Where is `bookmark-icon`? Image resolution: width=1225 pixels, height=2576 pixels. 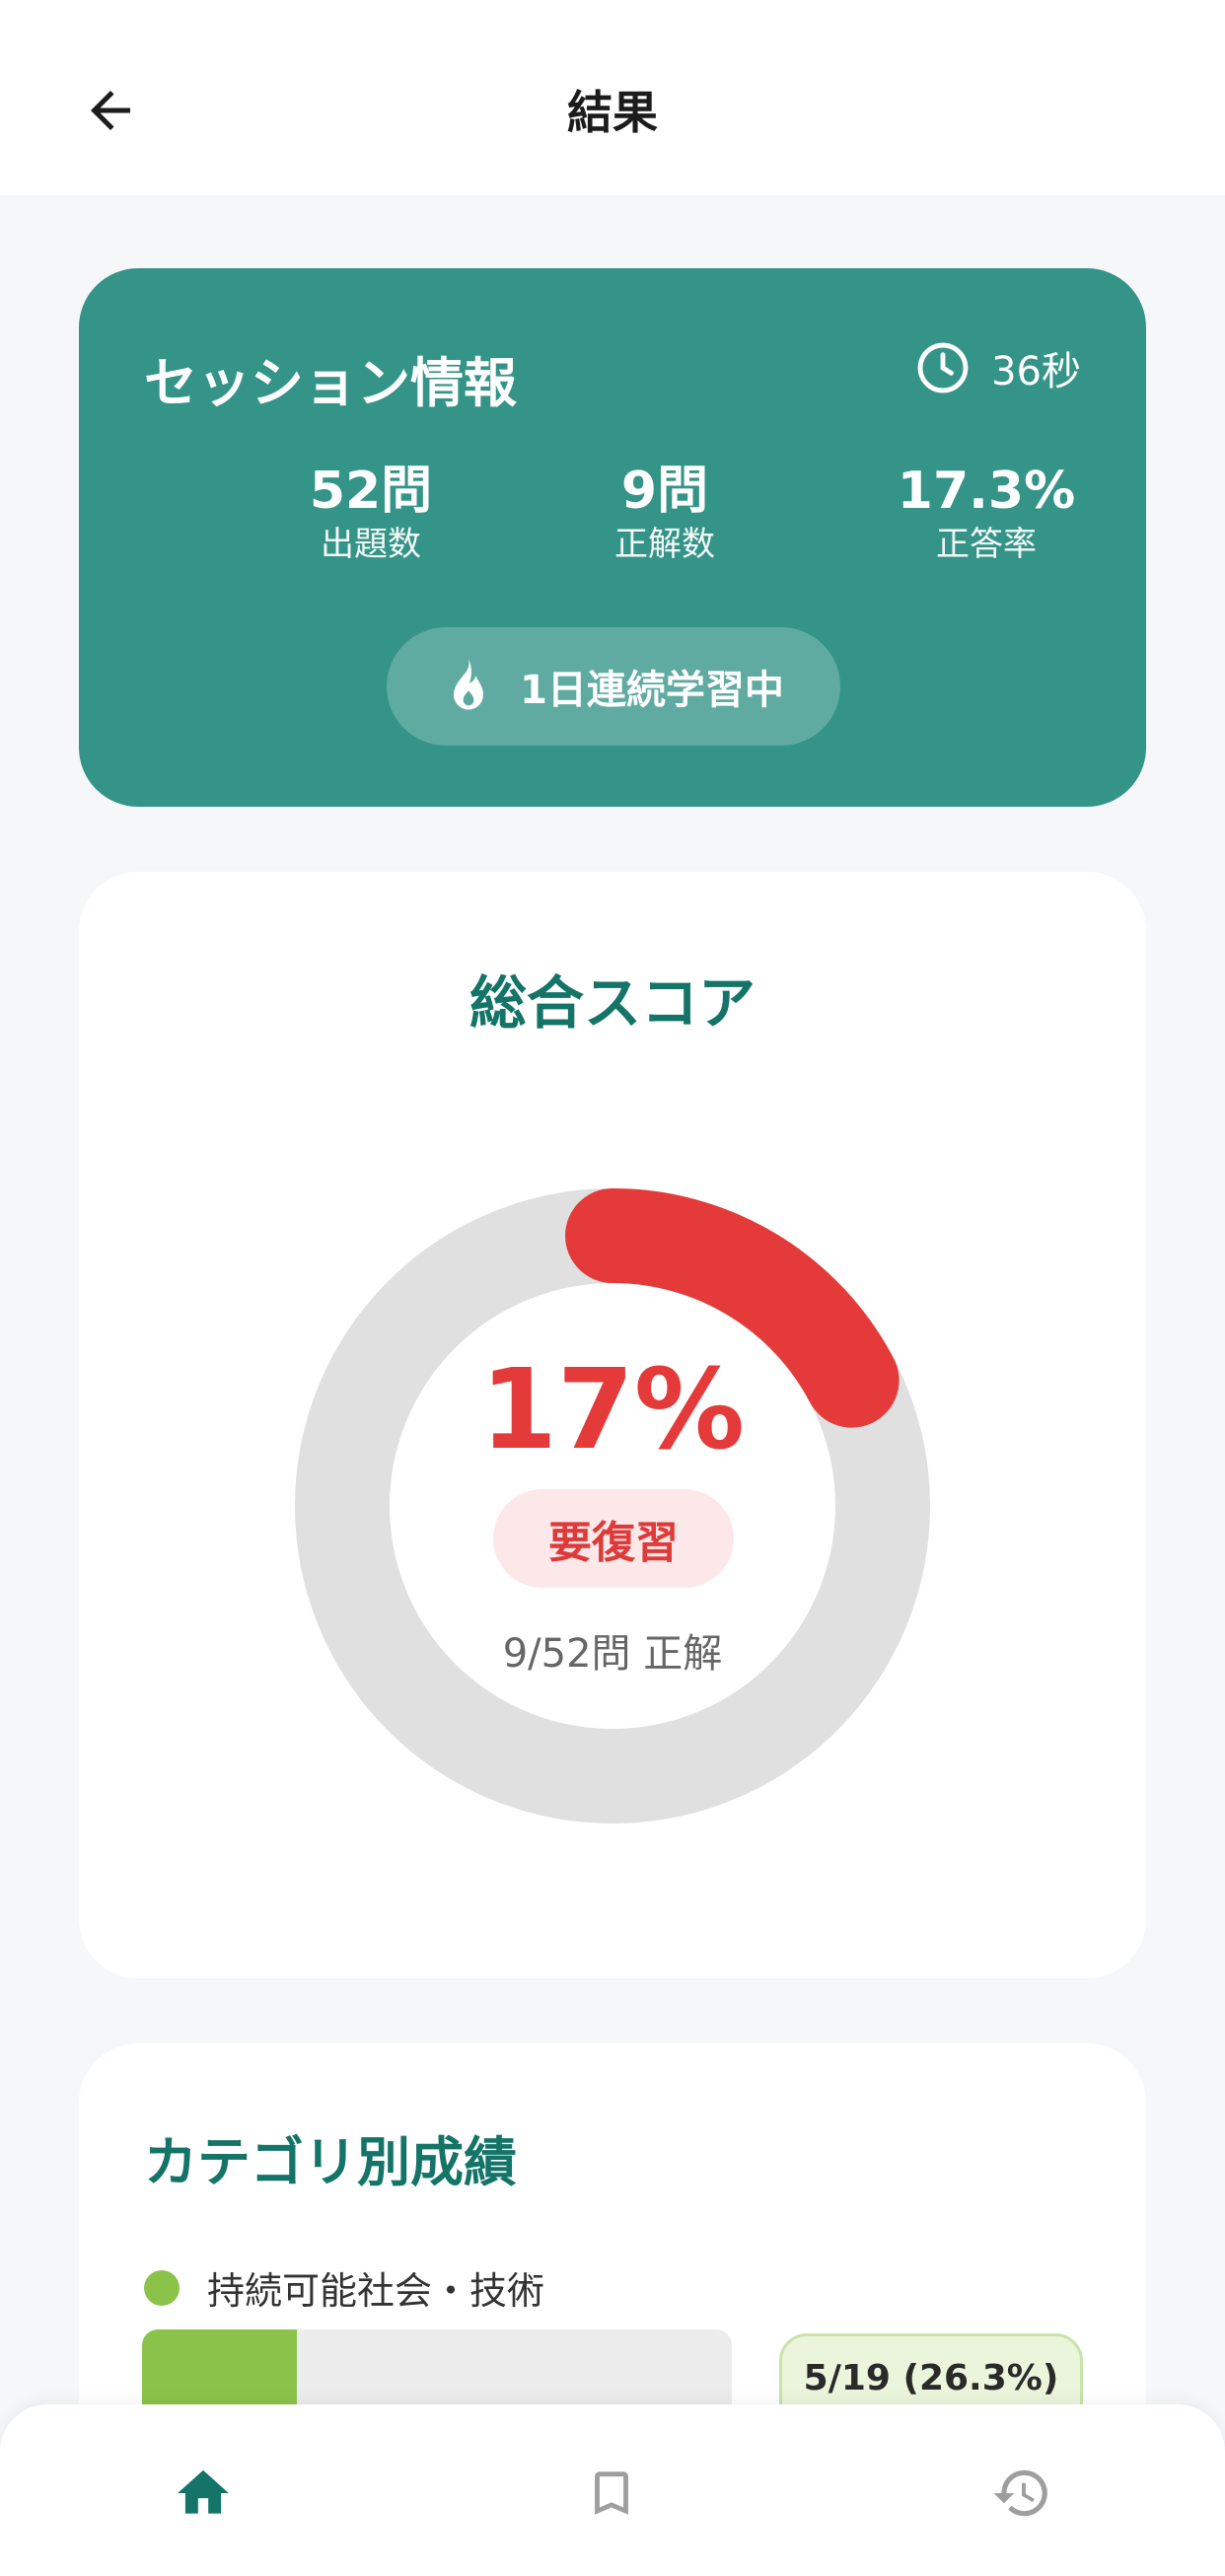
bookmark-icon is located at coordinates (611, 2493).